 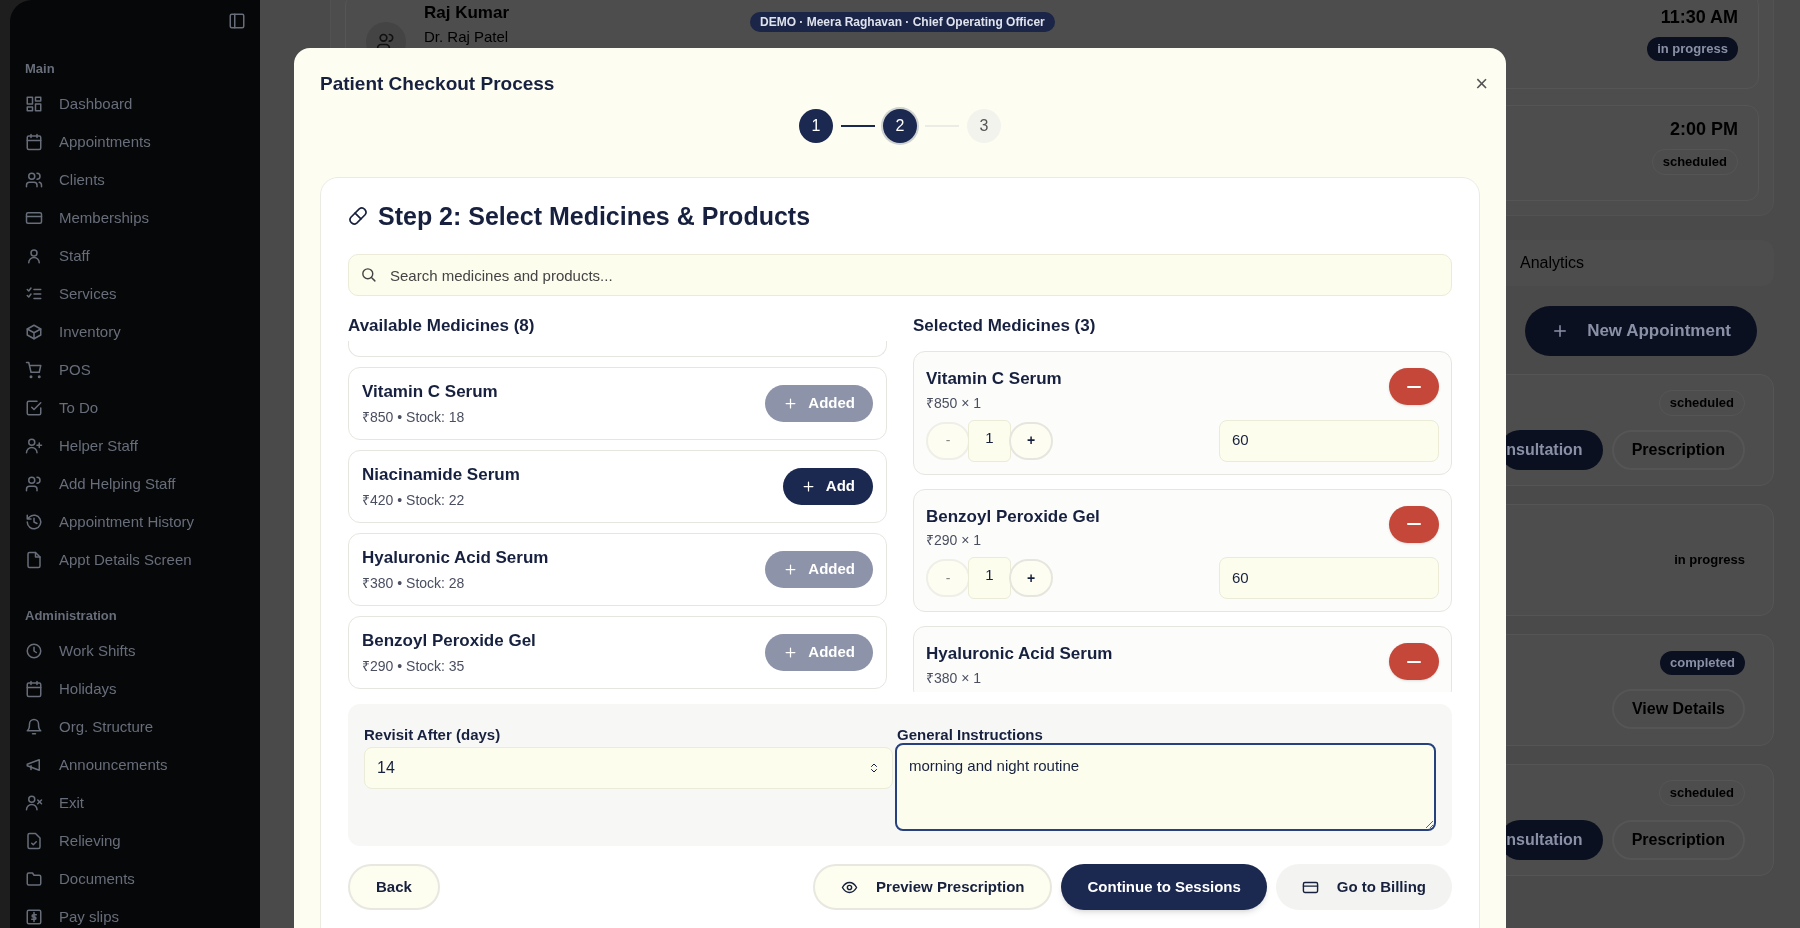 I want to click on medicine-name: Niacinamide Serum, so click(x=441, y=475).